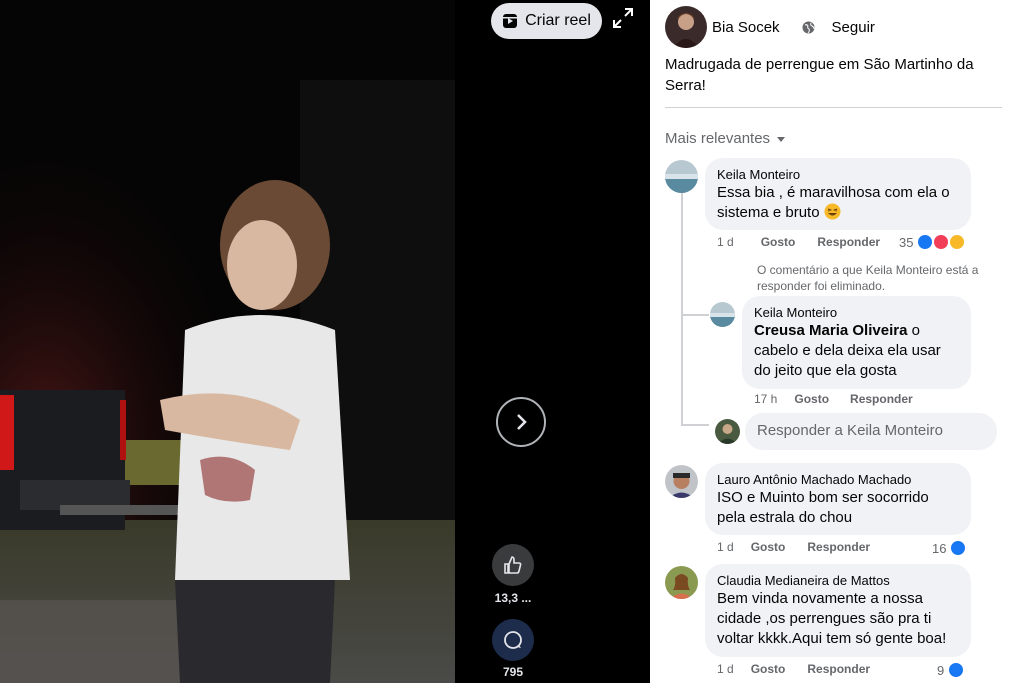 The image size is (1024, 683). What do you see at coordinates (823, 497) in the screenshot?
I see `comment-text: ISO e Muinto bom ser socorrido` at bounding box center [823, 497].